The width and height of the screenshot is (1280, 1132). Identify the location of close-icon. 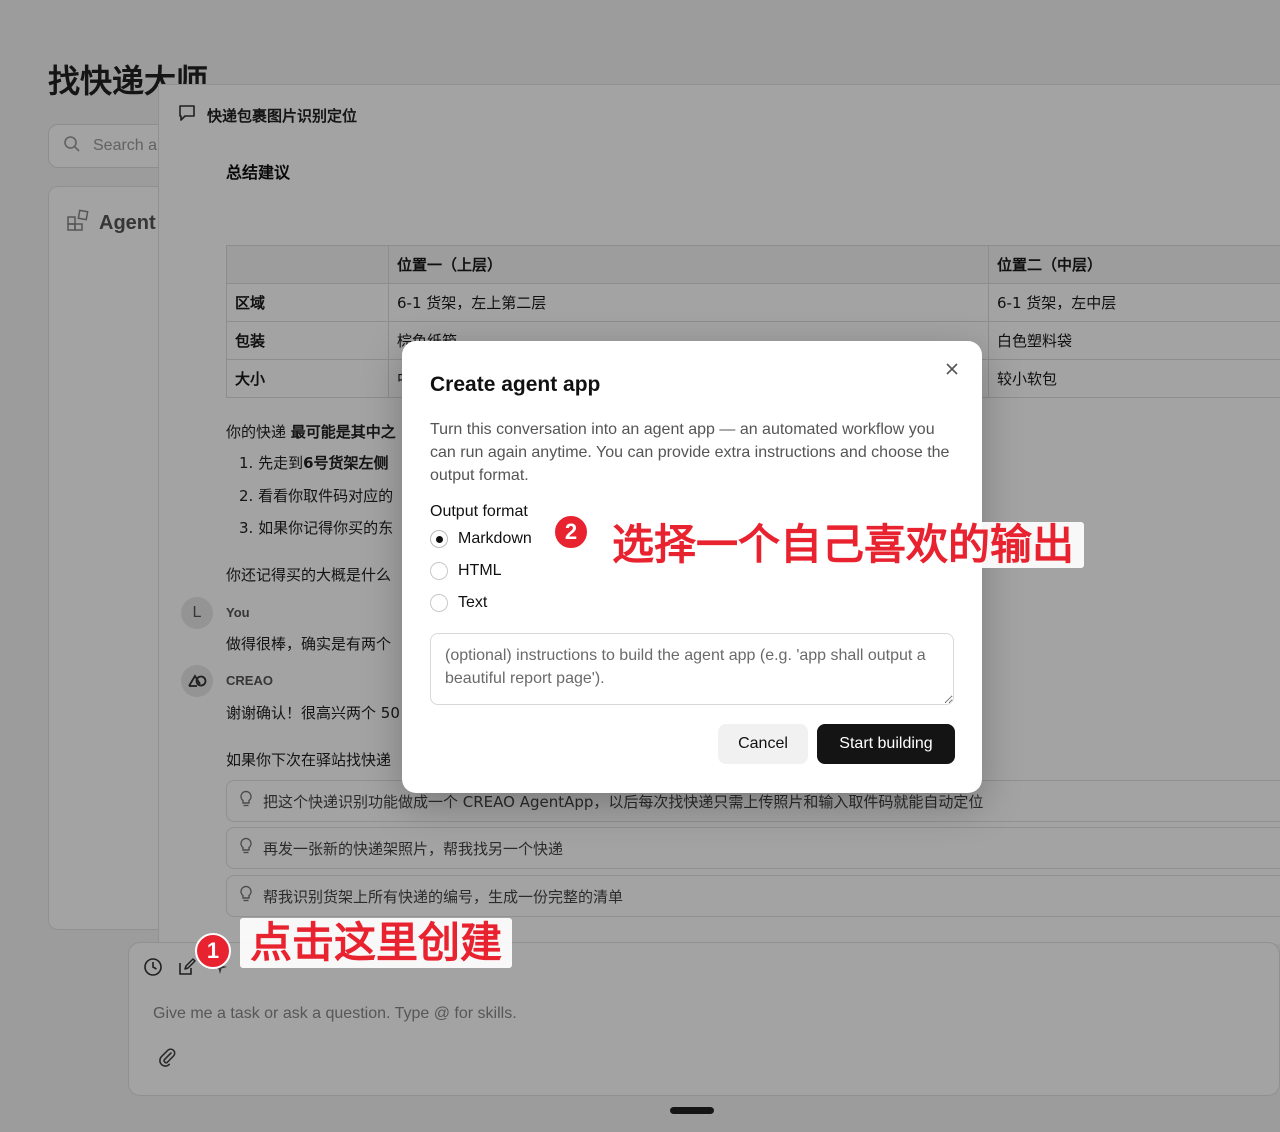
(952, 369).